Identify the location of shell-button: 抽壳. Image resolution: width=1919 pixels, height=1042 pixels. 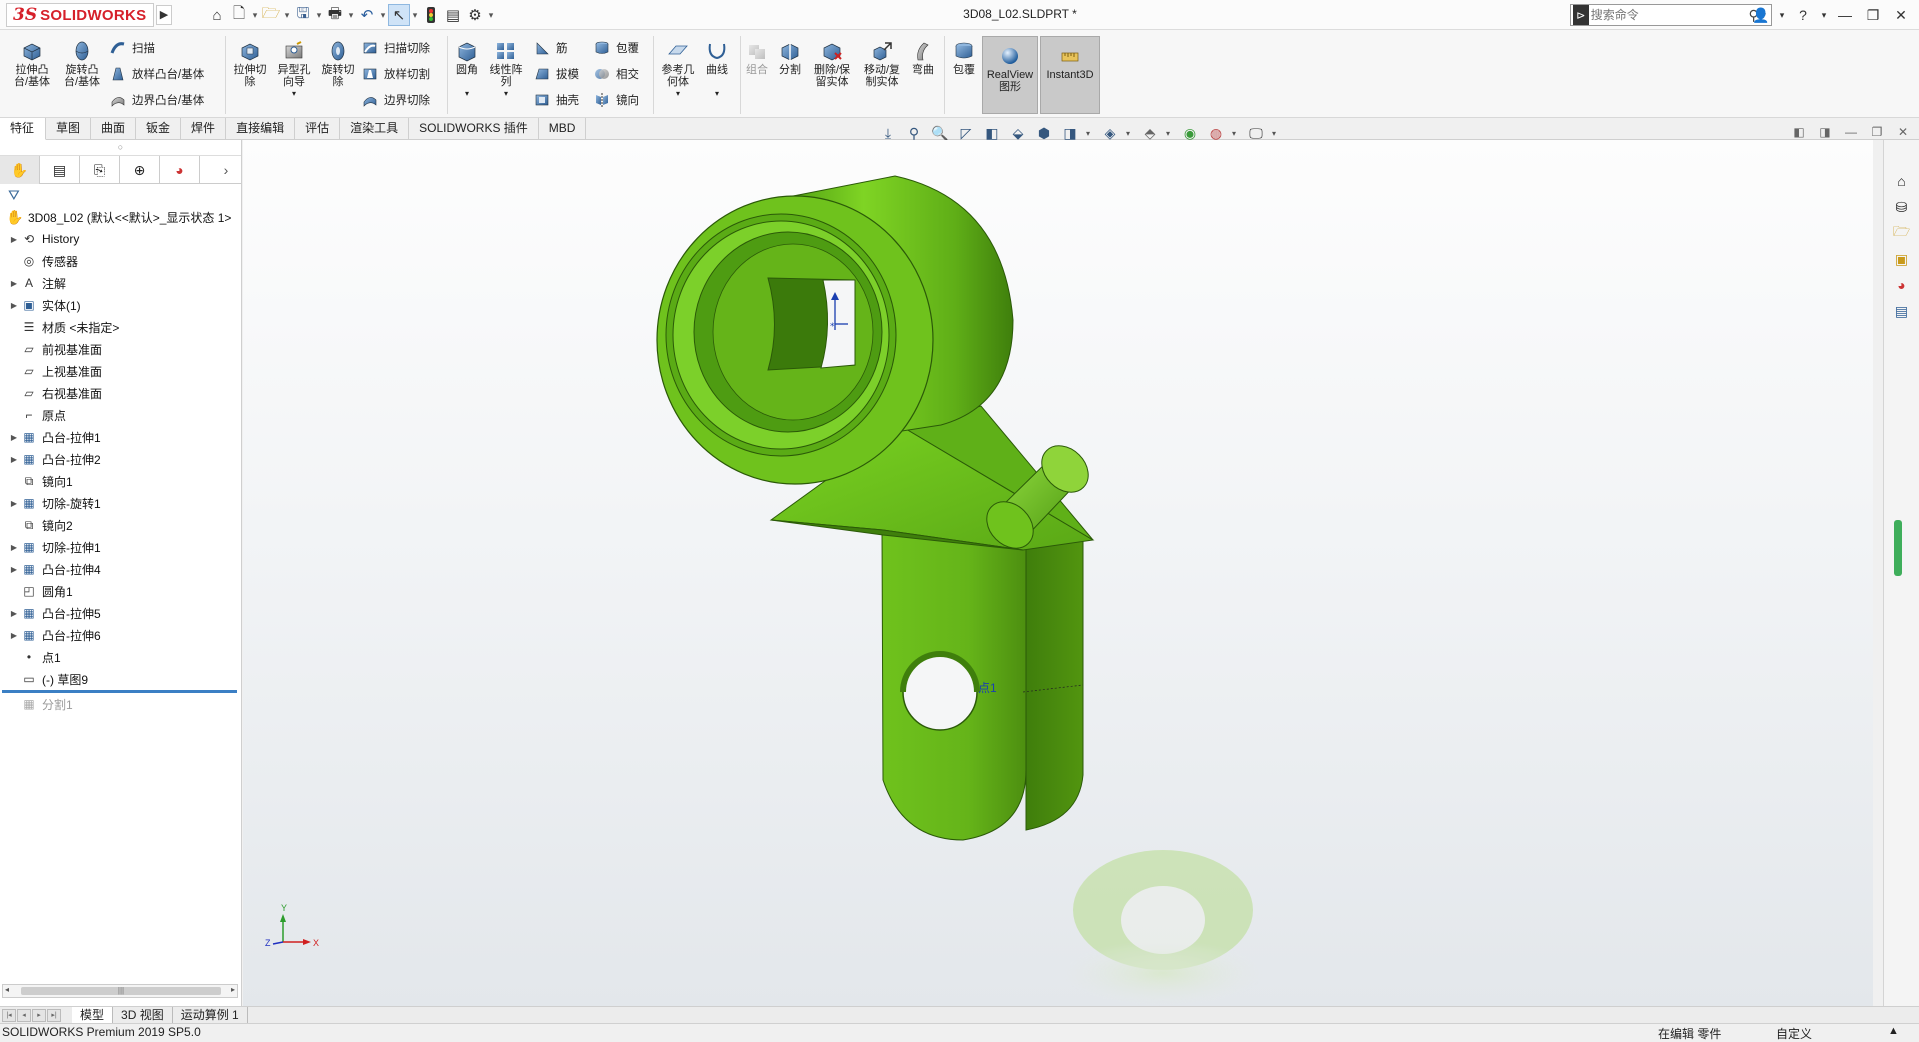
(556, 100).